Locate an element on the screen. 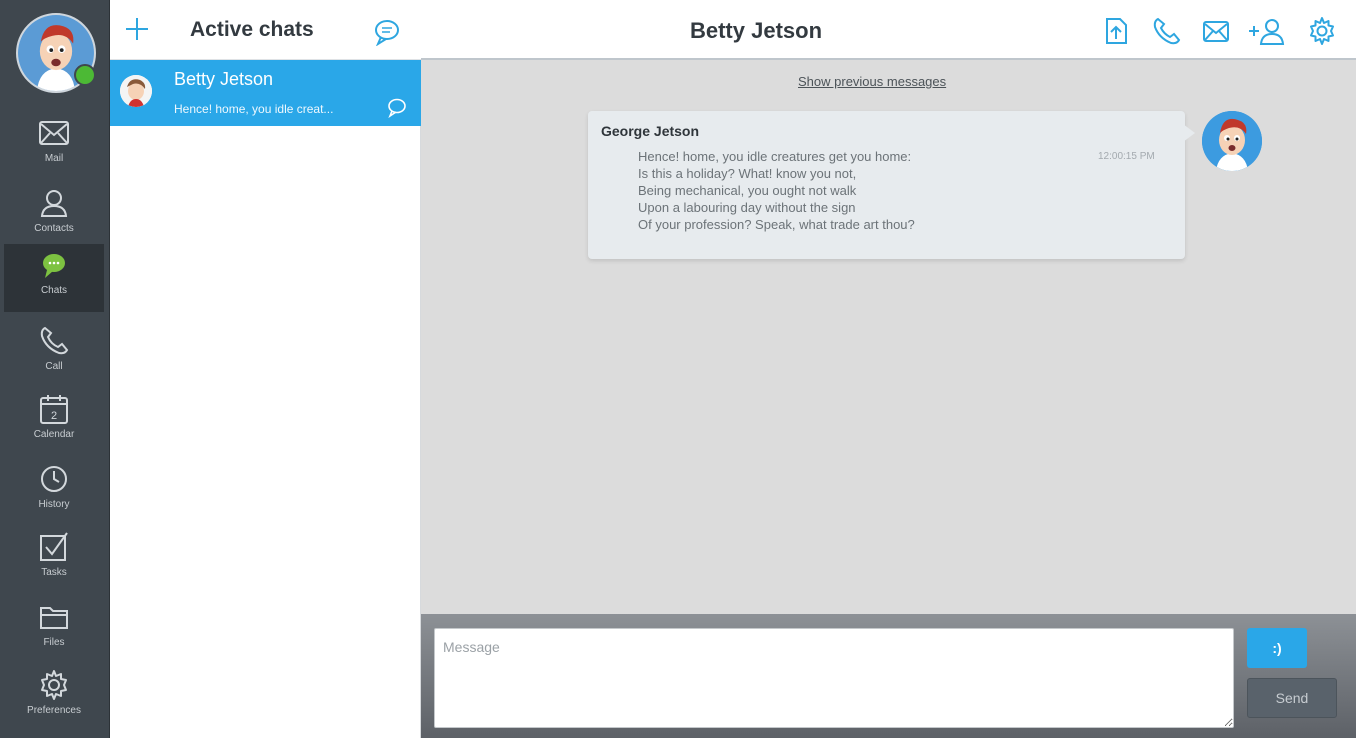 Image resolution: width=1356 pixels, height=738 pixels. message-line: Is this a holiday? What! know you not, is located at coordinates (747, 173).